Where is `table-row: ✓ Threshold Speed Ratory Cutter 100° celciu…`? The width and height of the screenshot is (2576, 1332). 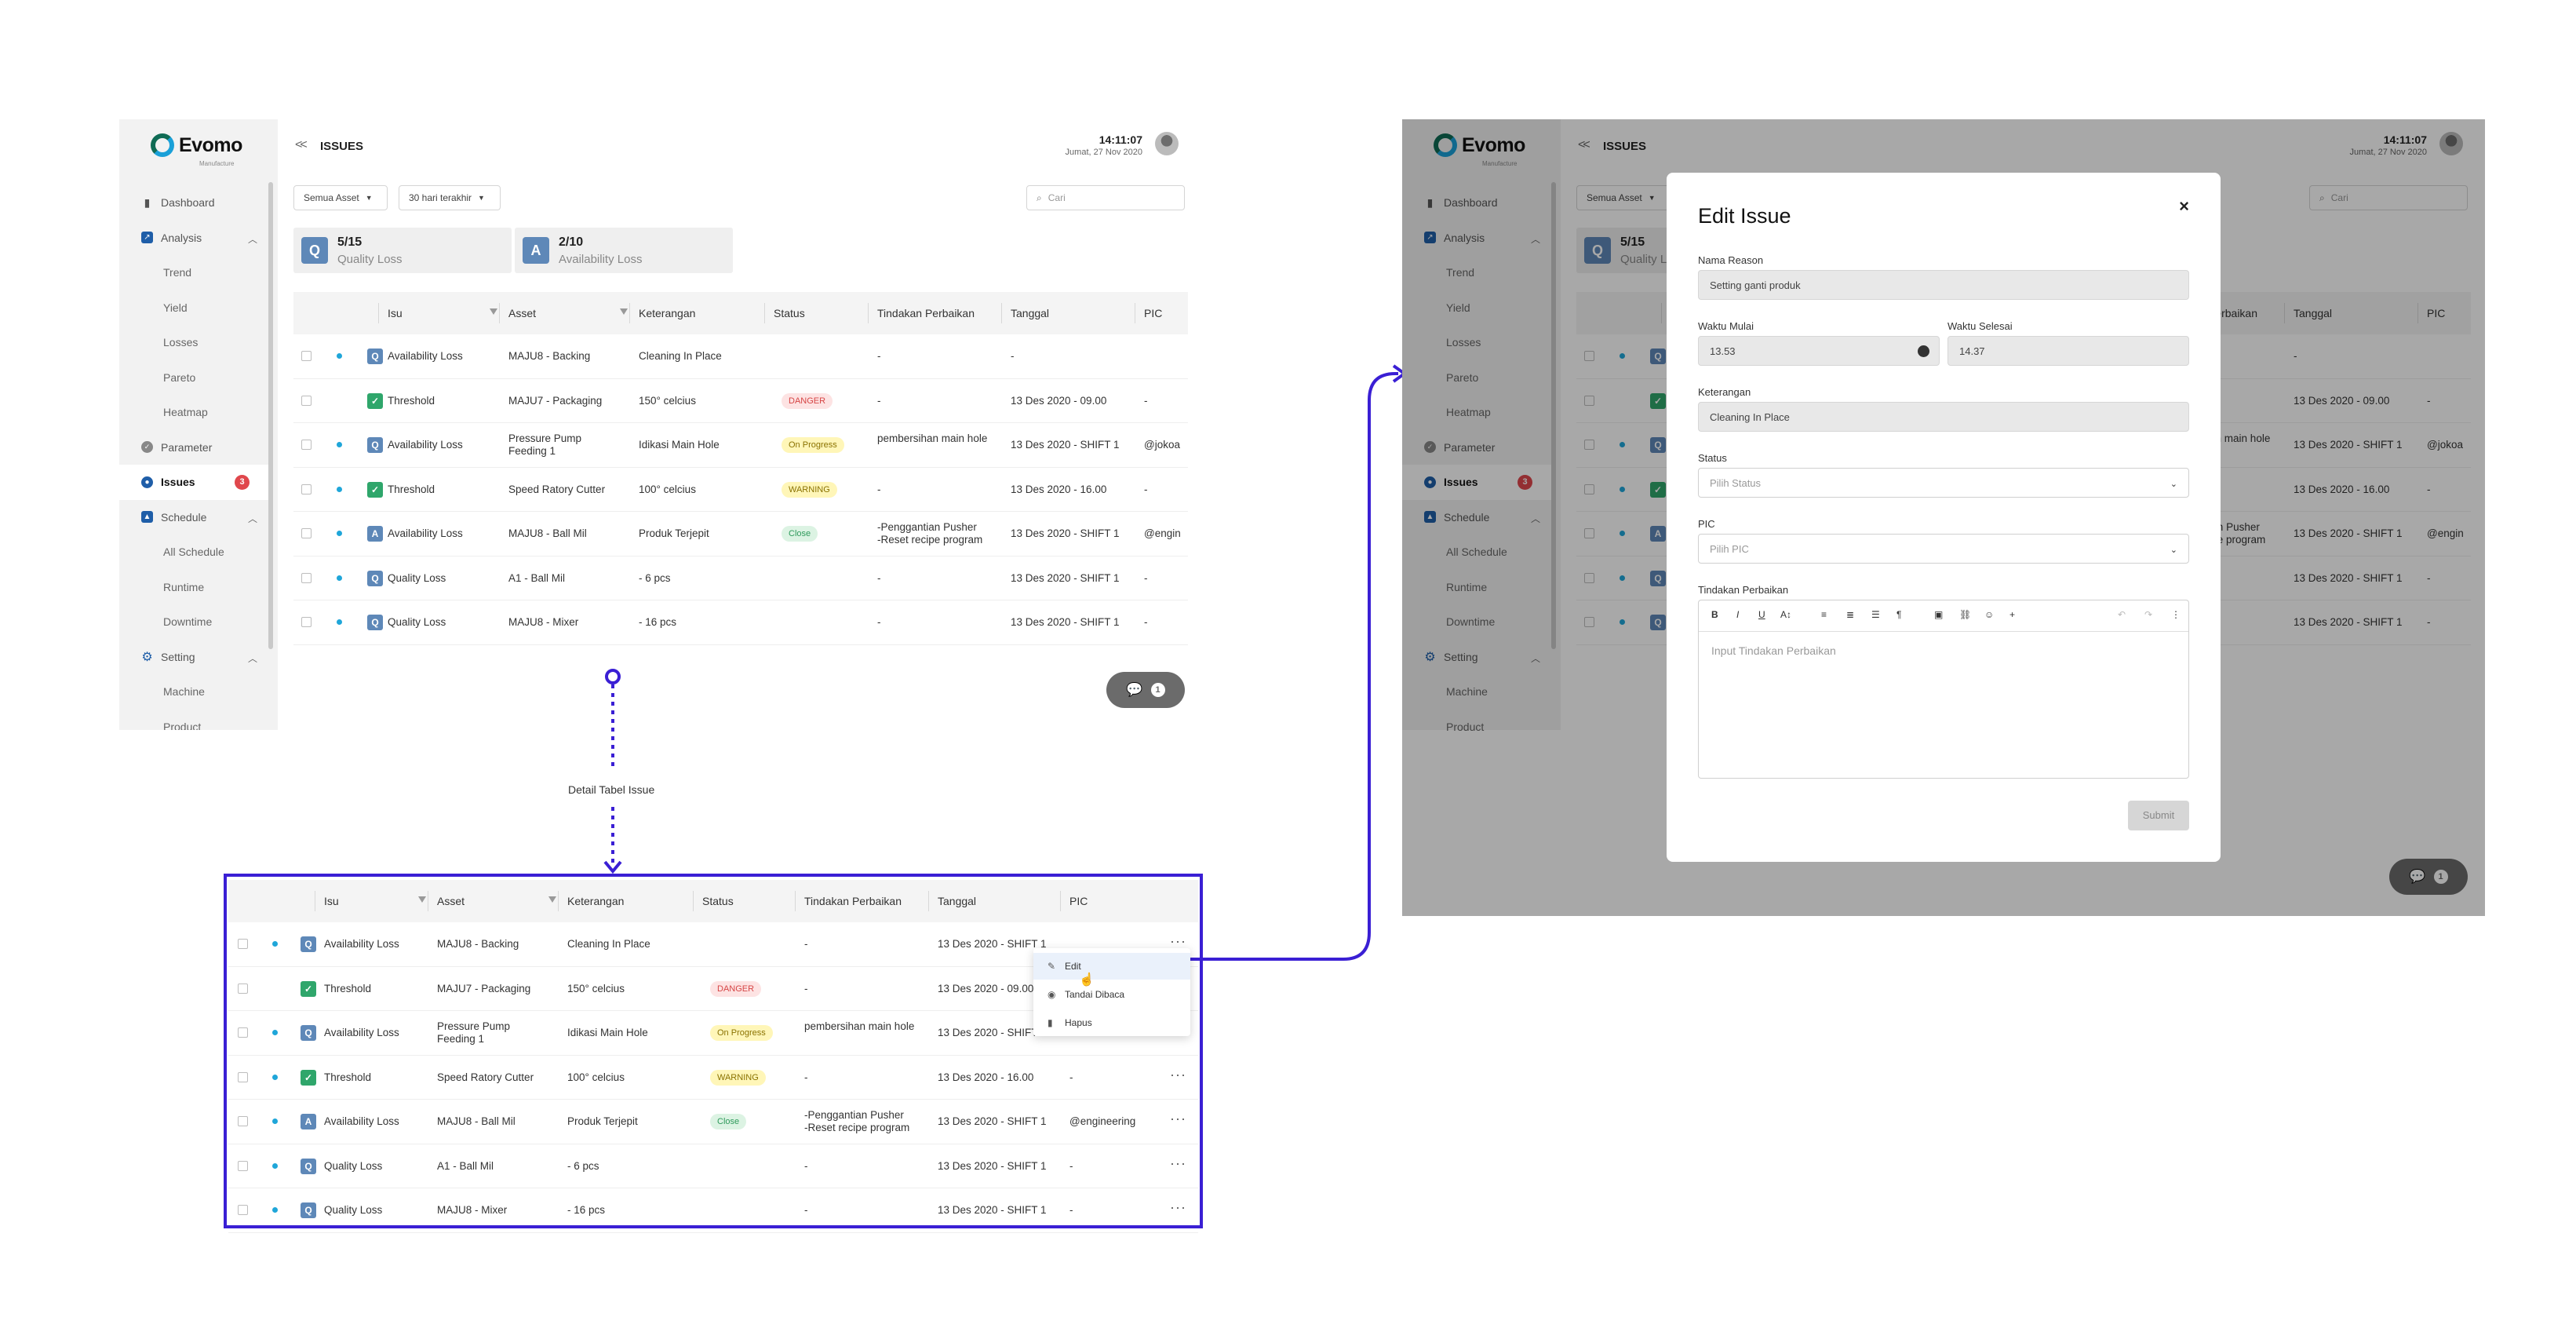 table-row: ✓ Threshold Speed Ratory Cutter 100° celciu… is located at coordinates (713, 1078).